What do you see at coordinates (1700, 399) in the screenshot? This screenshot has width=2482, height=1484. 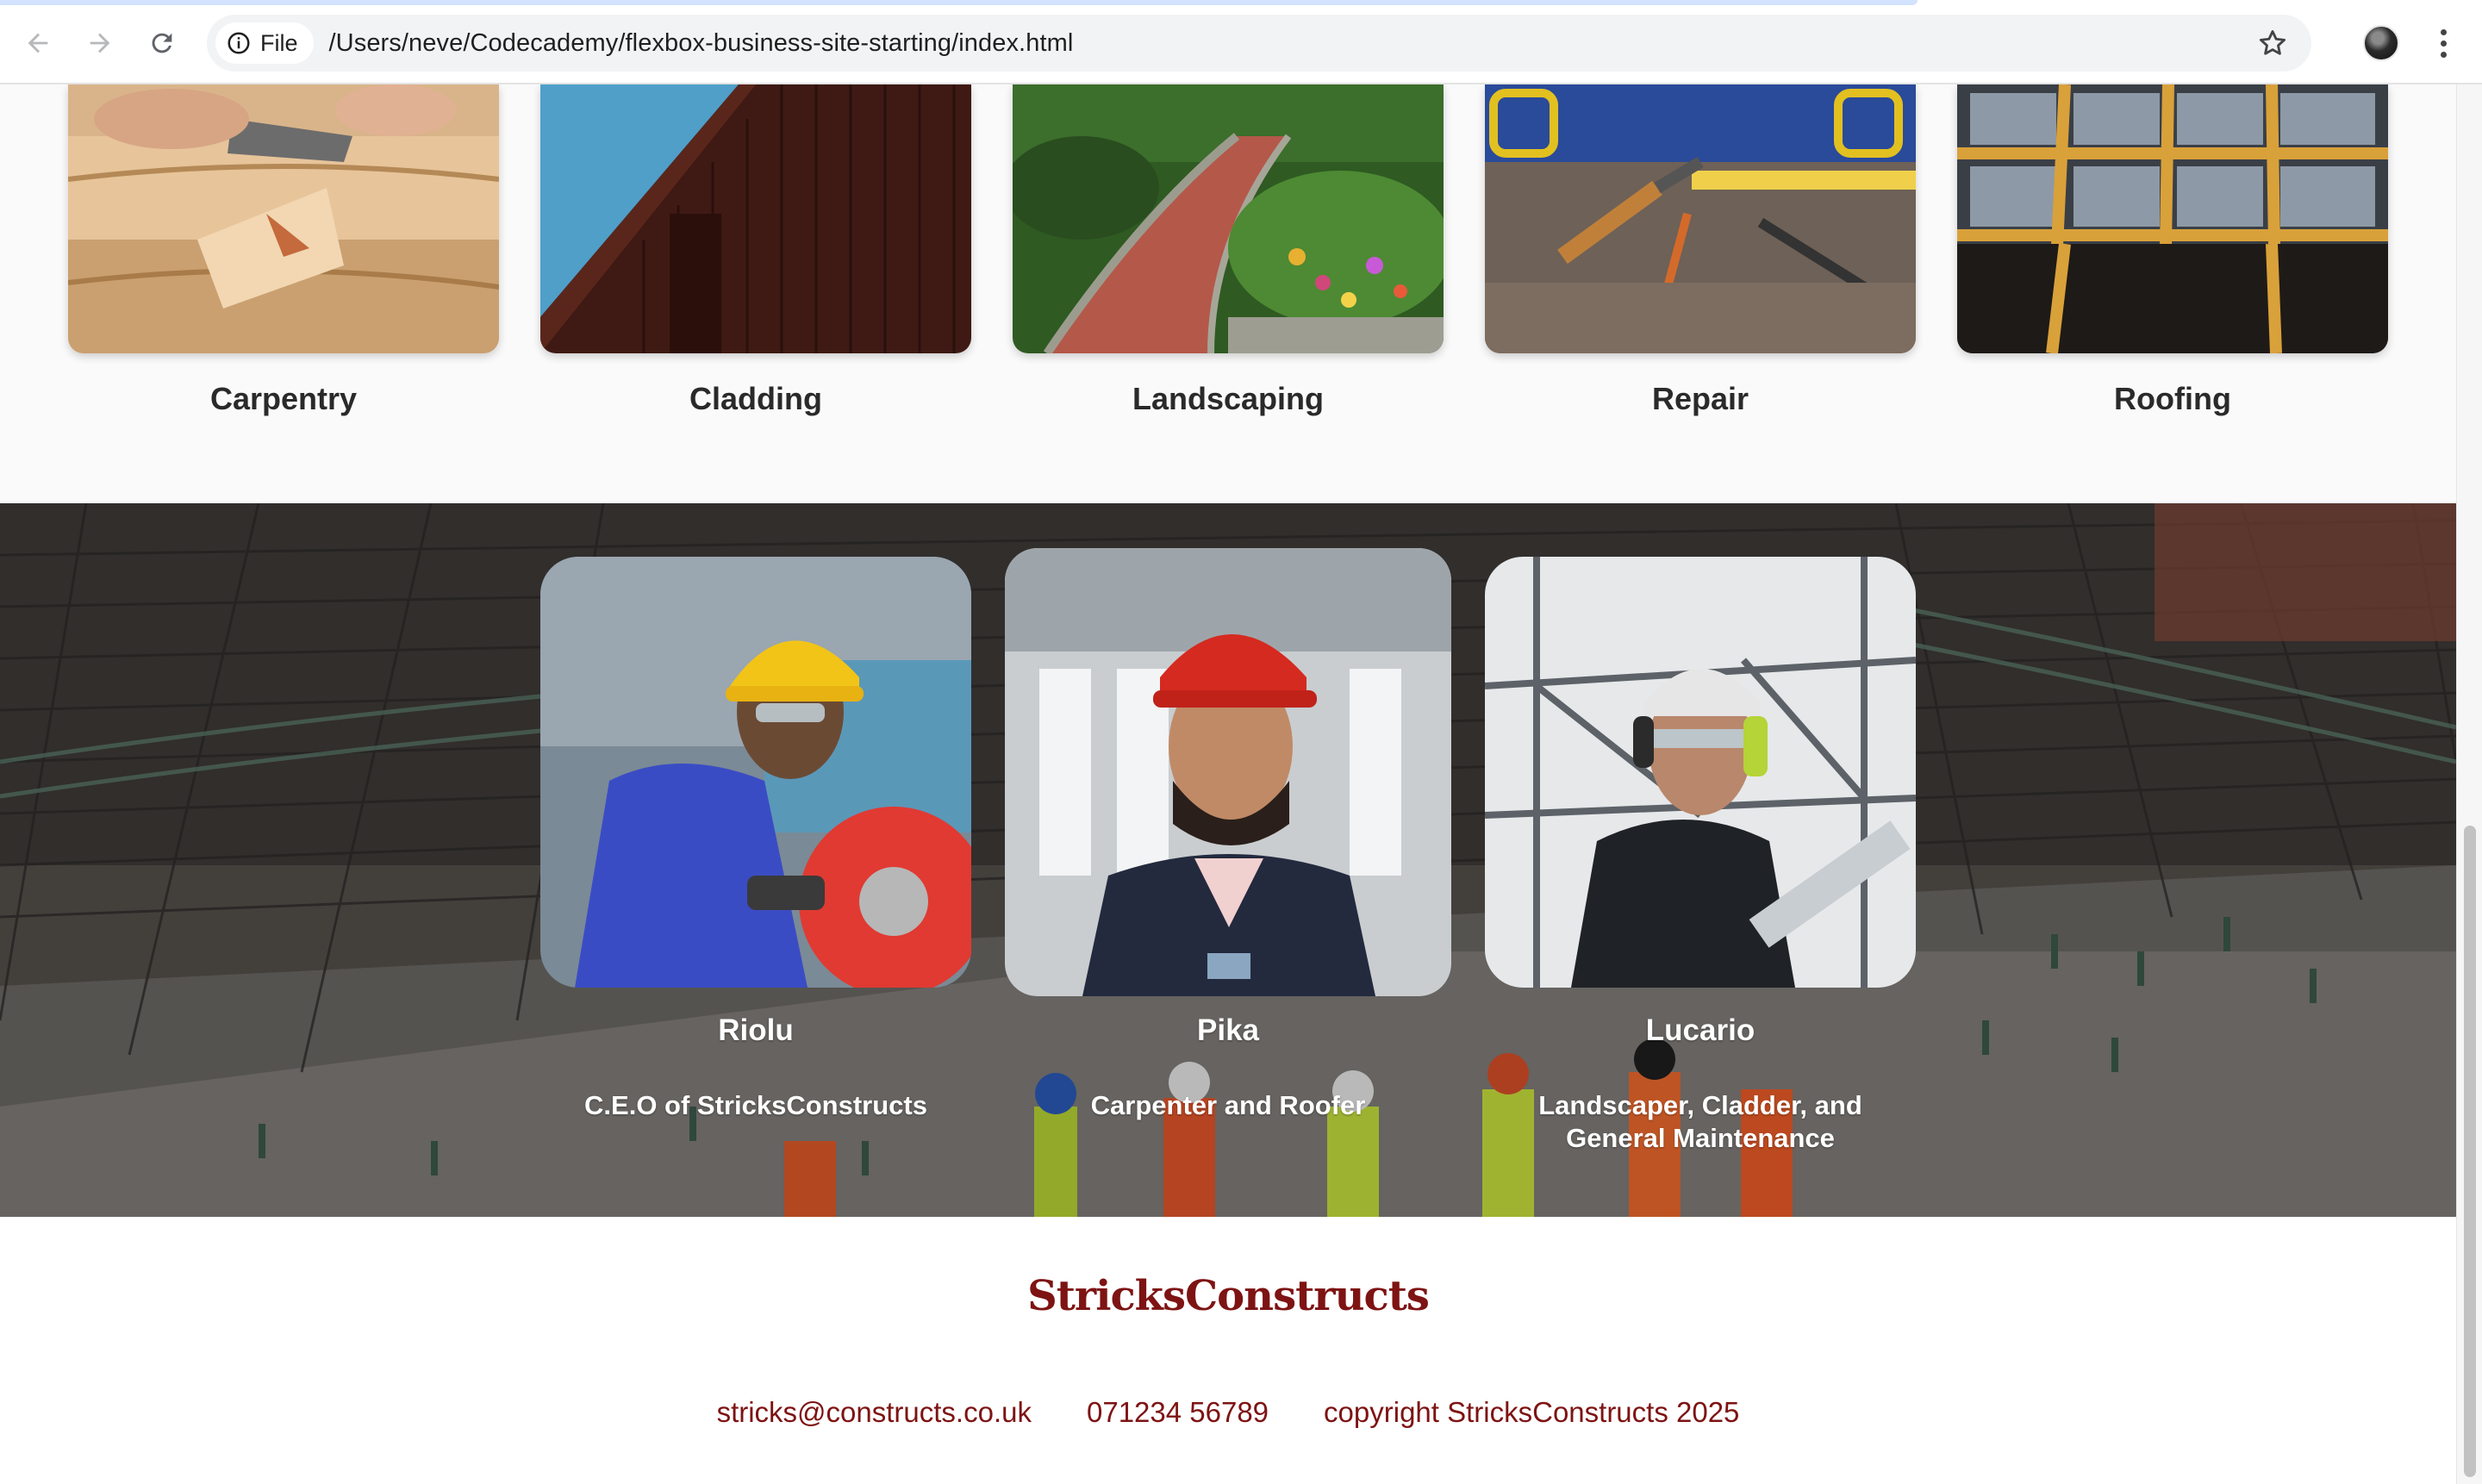 I see `service-title: Repair` at bounding box center [1700, 399].